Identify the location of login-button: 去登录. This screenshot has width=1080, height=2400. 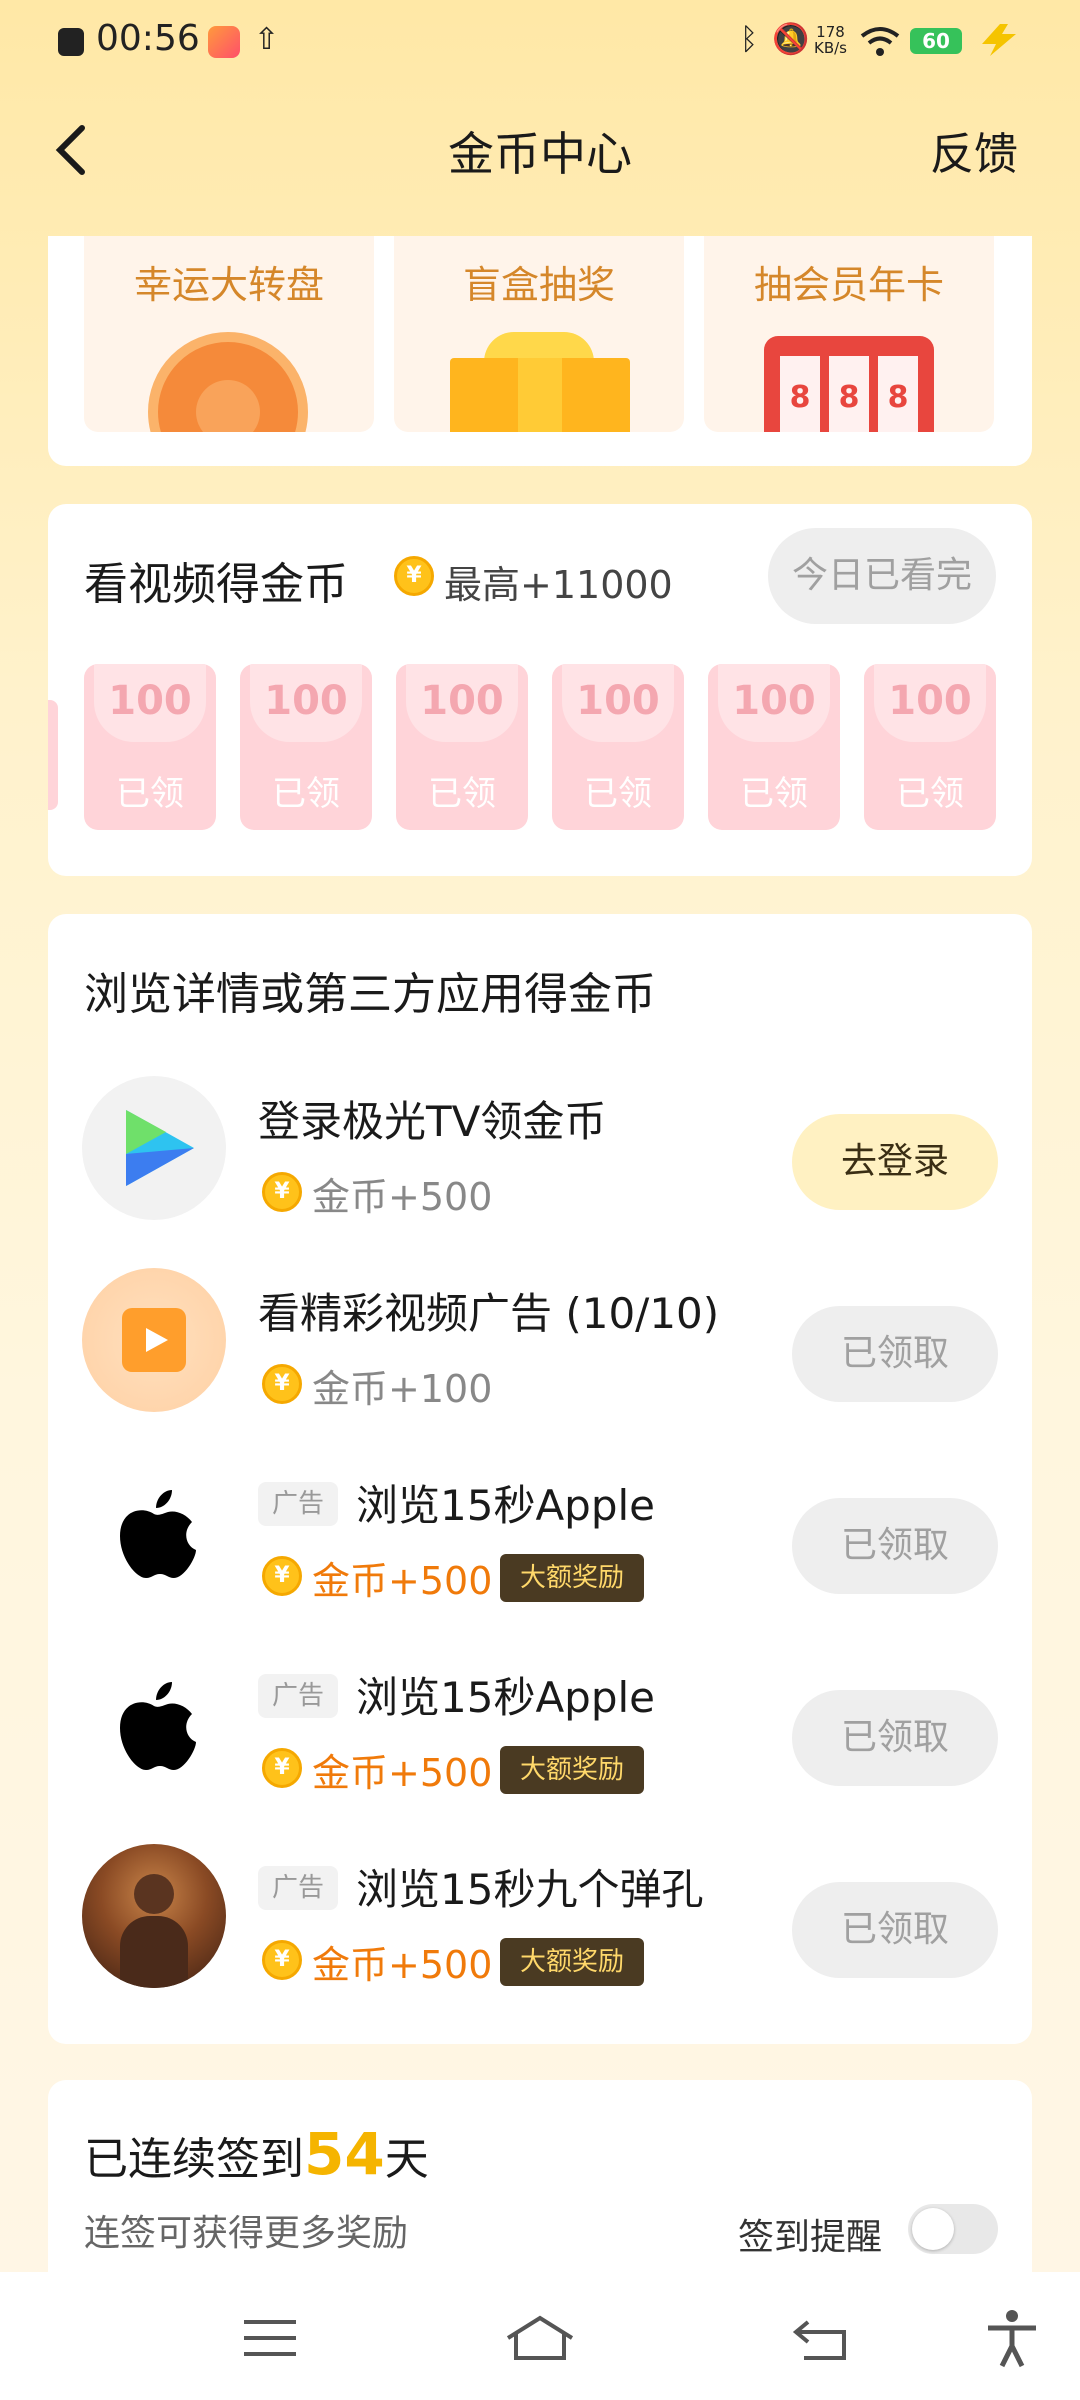
(895, 1162).